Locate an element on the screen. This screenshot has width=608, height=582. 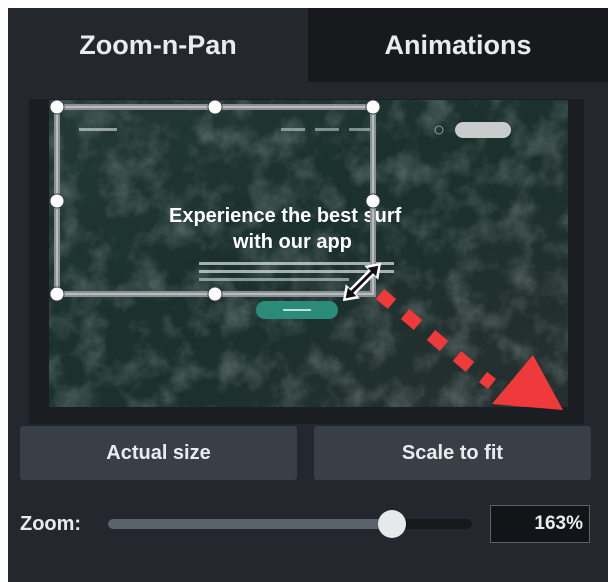
tab-zoom-n-pan: Zoom-n-Pan is located at coordinates (158, 45).